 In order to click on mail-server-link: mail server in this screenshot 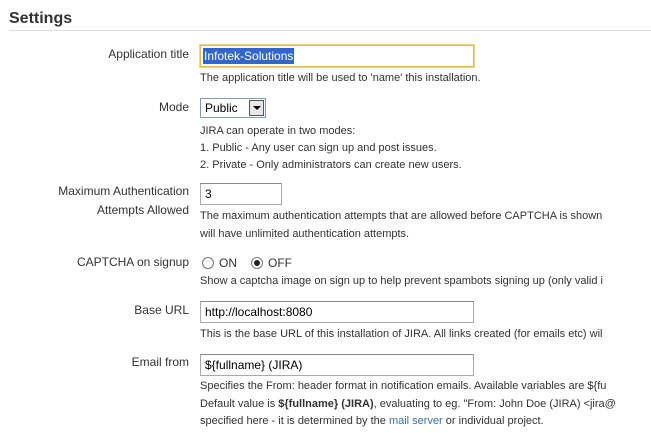, I will do `click(416, 421)`.